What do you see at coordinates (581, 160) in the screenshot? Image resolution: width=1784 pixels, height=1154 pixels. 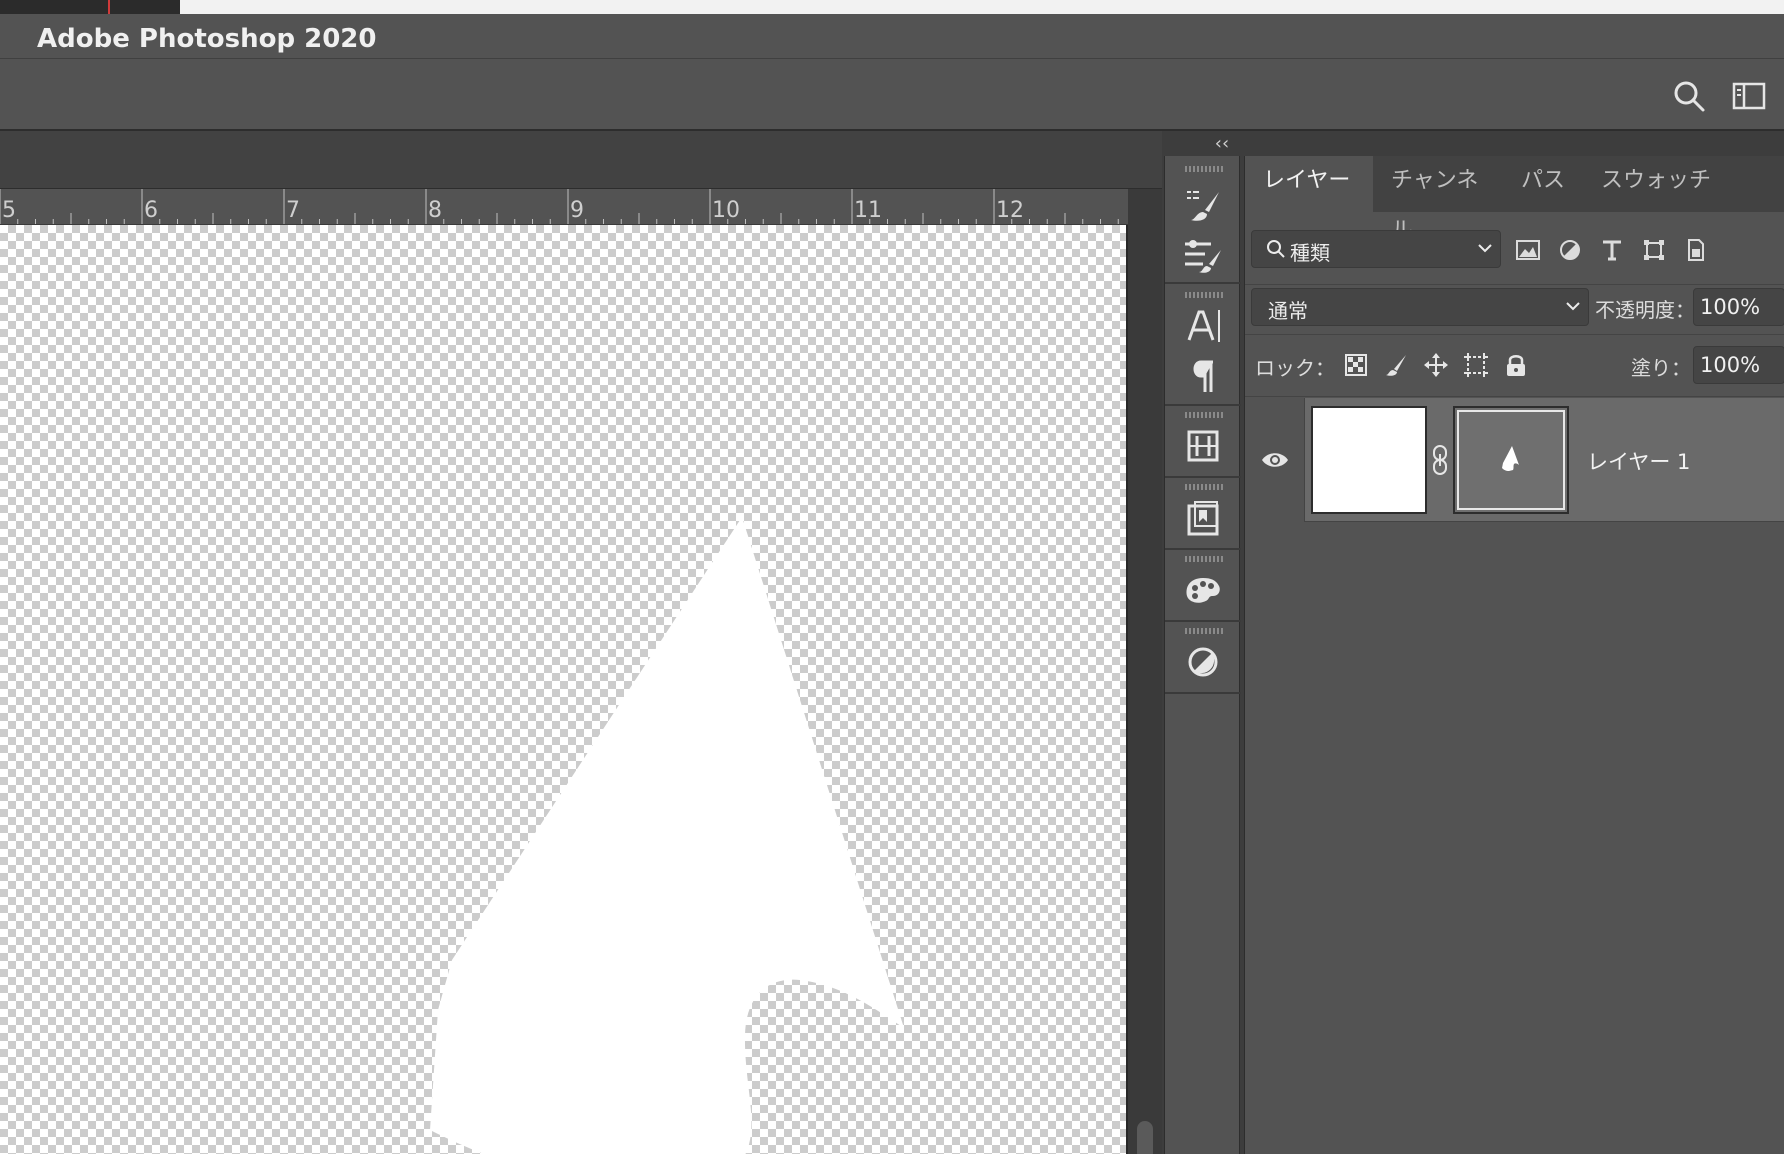 I see `document-tab-bar` at bounding box center [581, 160].